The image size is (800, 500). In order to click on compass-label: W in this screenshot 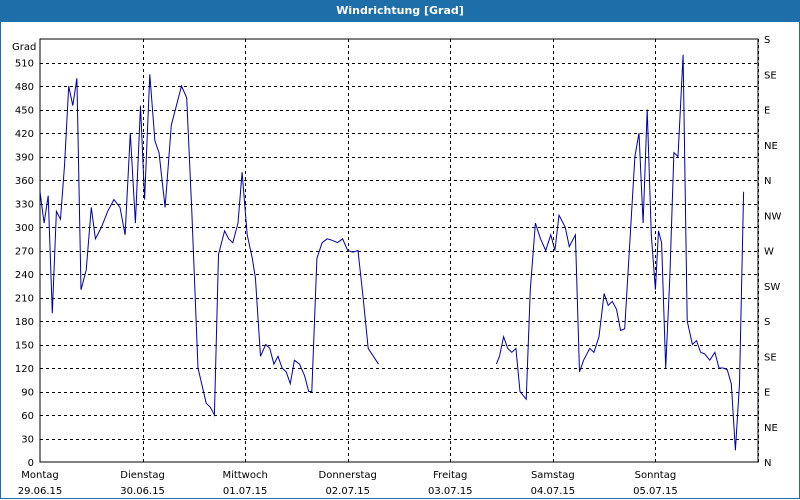, I will do `click(769, 252)`.